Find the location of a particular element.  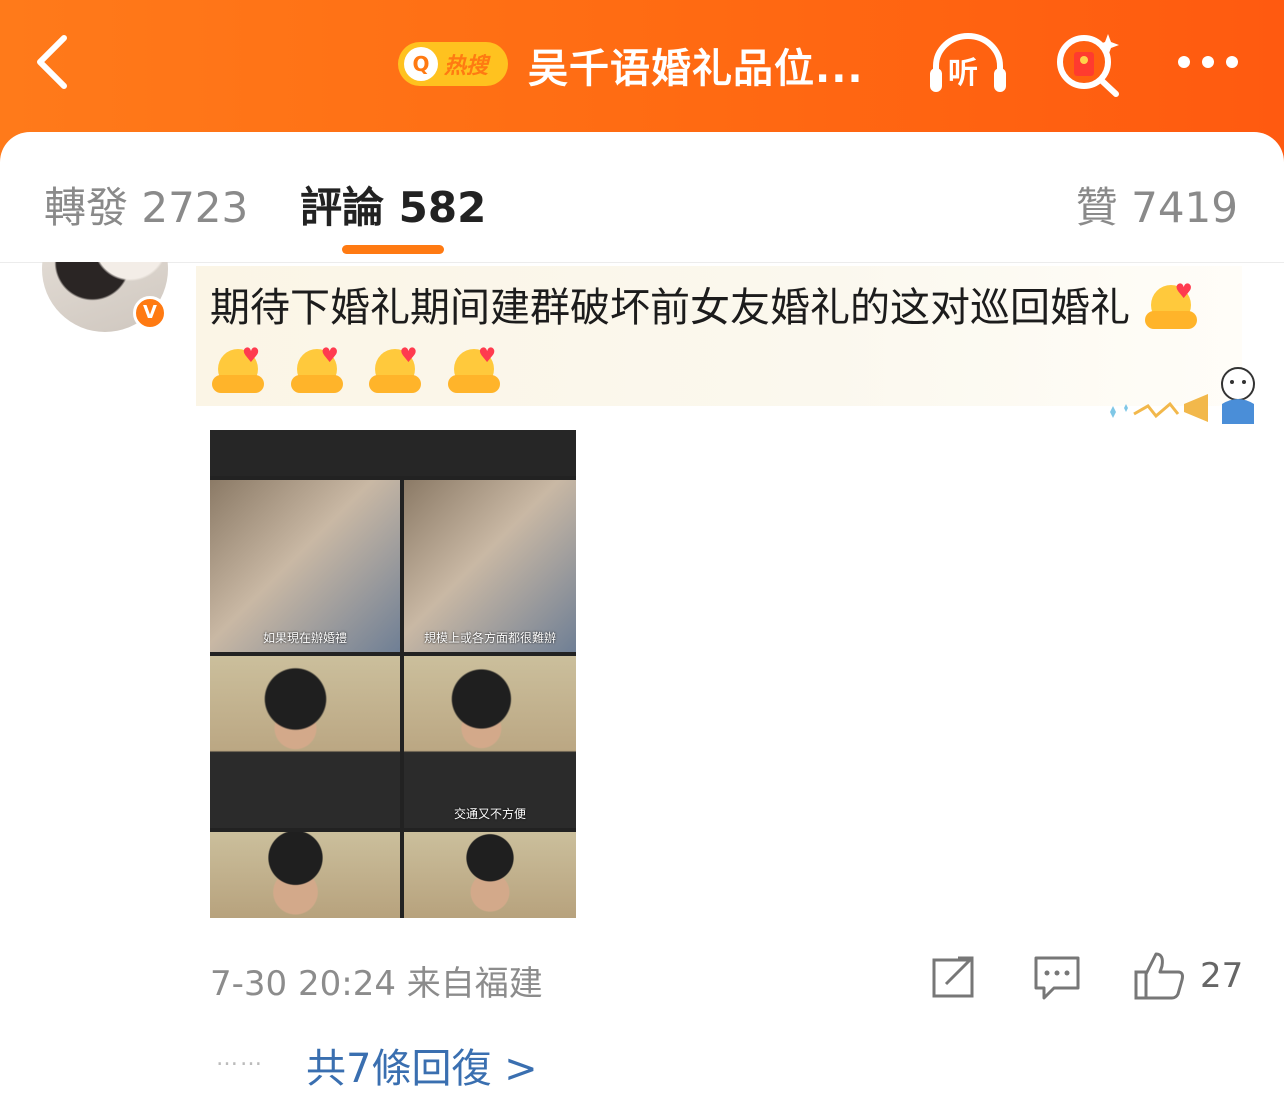

back-button is located at coordinates (58, 62).